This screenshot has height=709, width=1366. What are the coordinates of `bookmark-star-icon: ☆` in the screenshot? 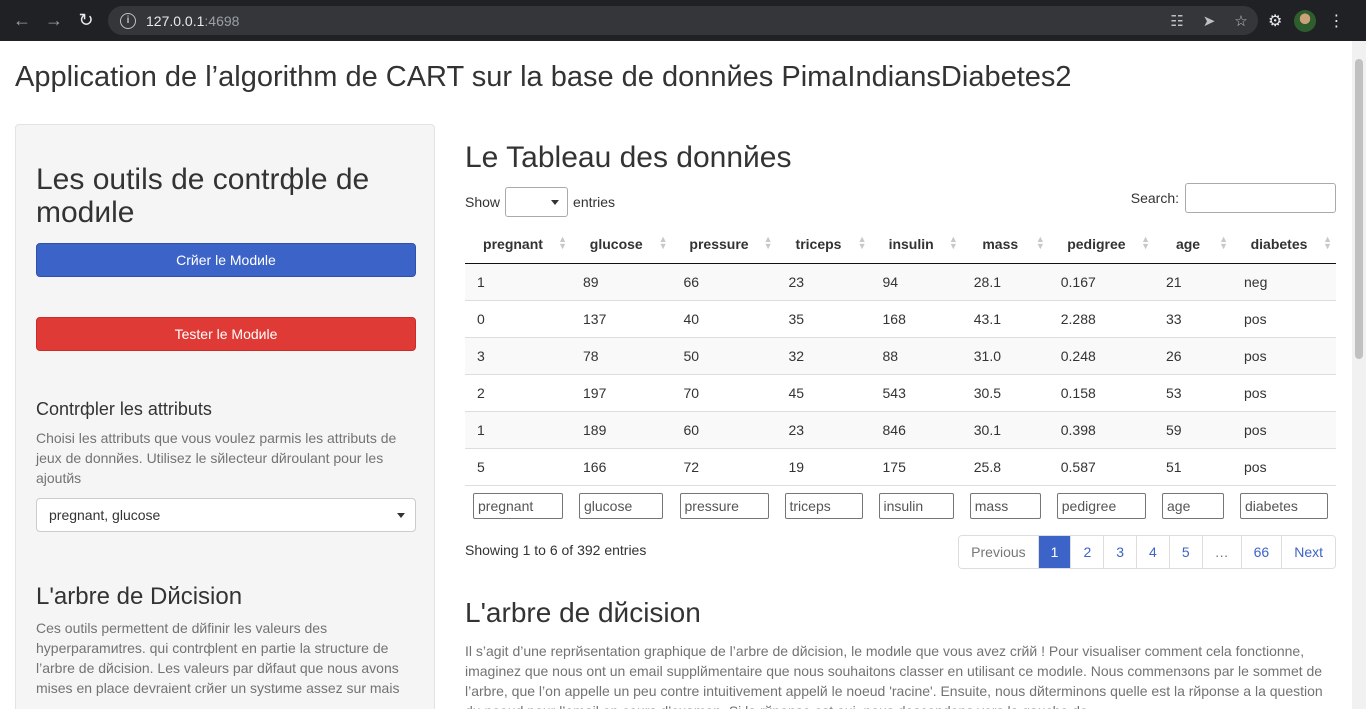 It's located at (1241, 21).